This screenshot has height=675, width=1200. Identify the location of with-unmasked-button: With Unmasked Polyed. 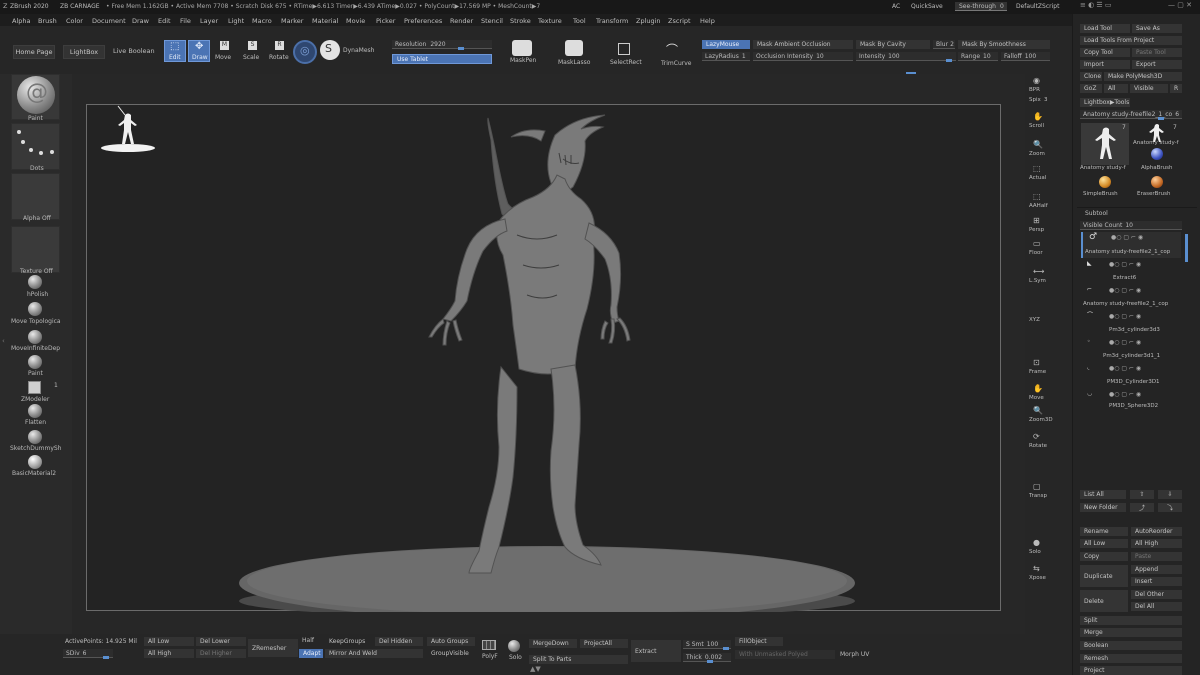
(785, 654).